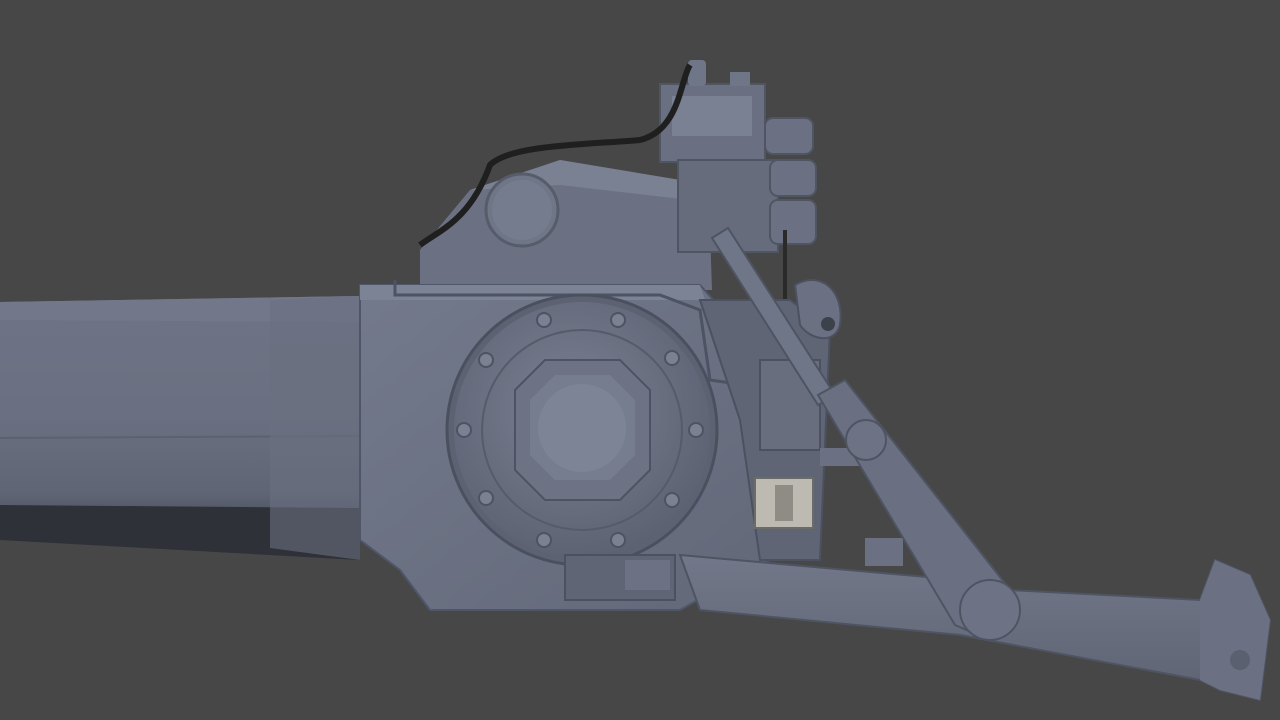 Image resolution: width=1280 pixels, height=720 pixels. I want to click on axle-hub, so click(582, 430).